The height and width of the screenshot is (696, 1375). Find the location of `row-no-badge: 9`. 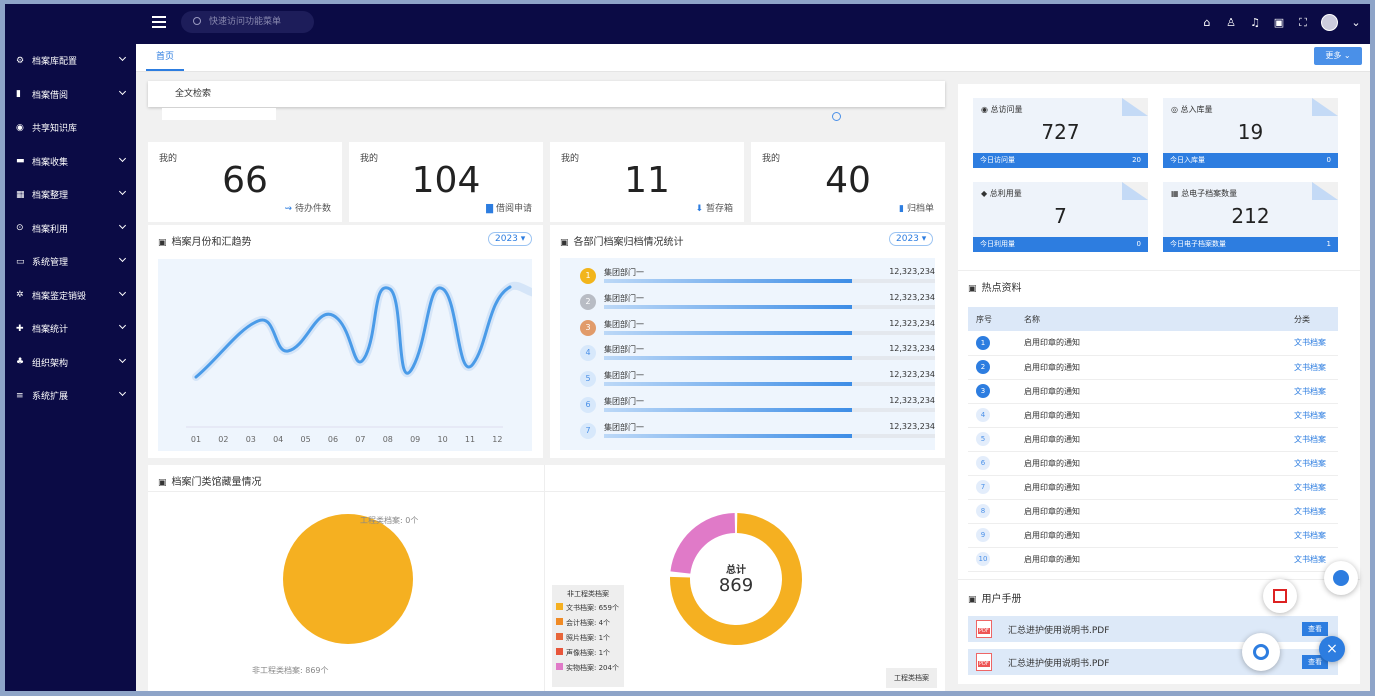

row-no-badge: 9 is located at coordinates (983, 535).